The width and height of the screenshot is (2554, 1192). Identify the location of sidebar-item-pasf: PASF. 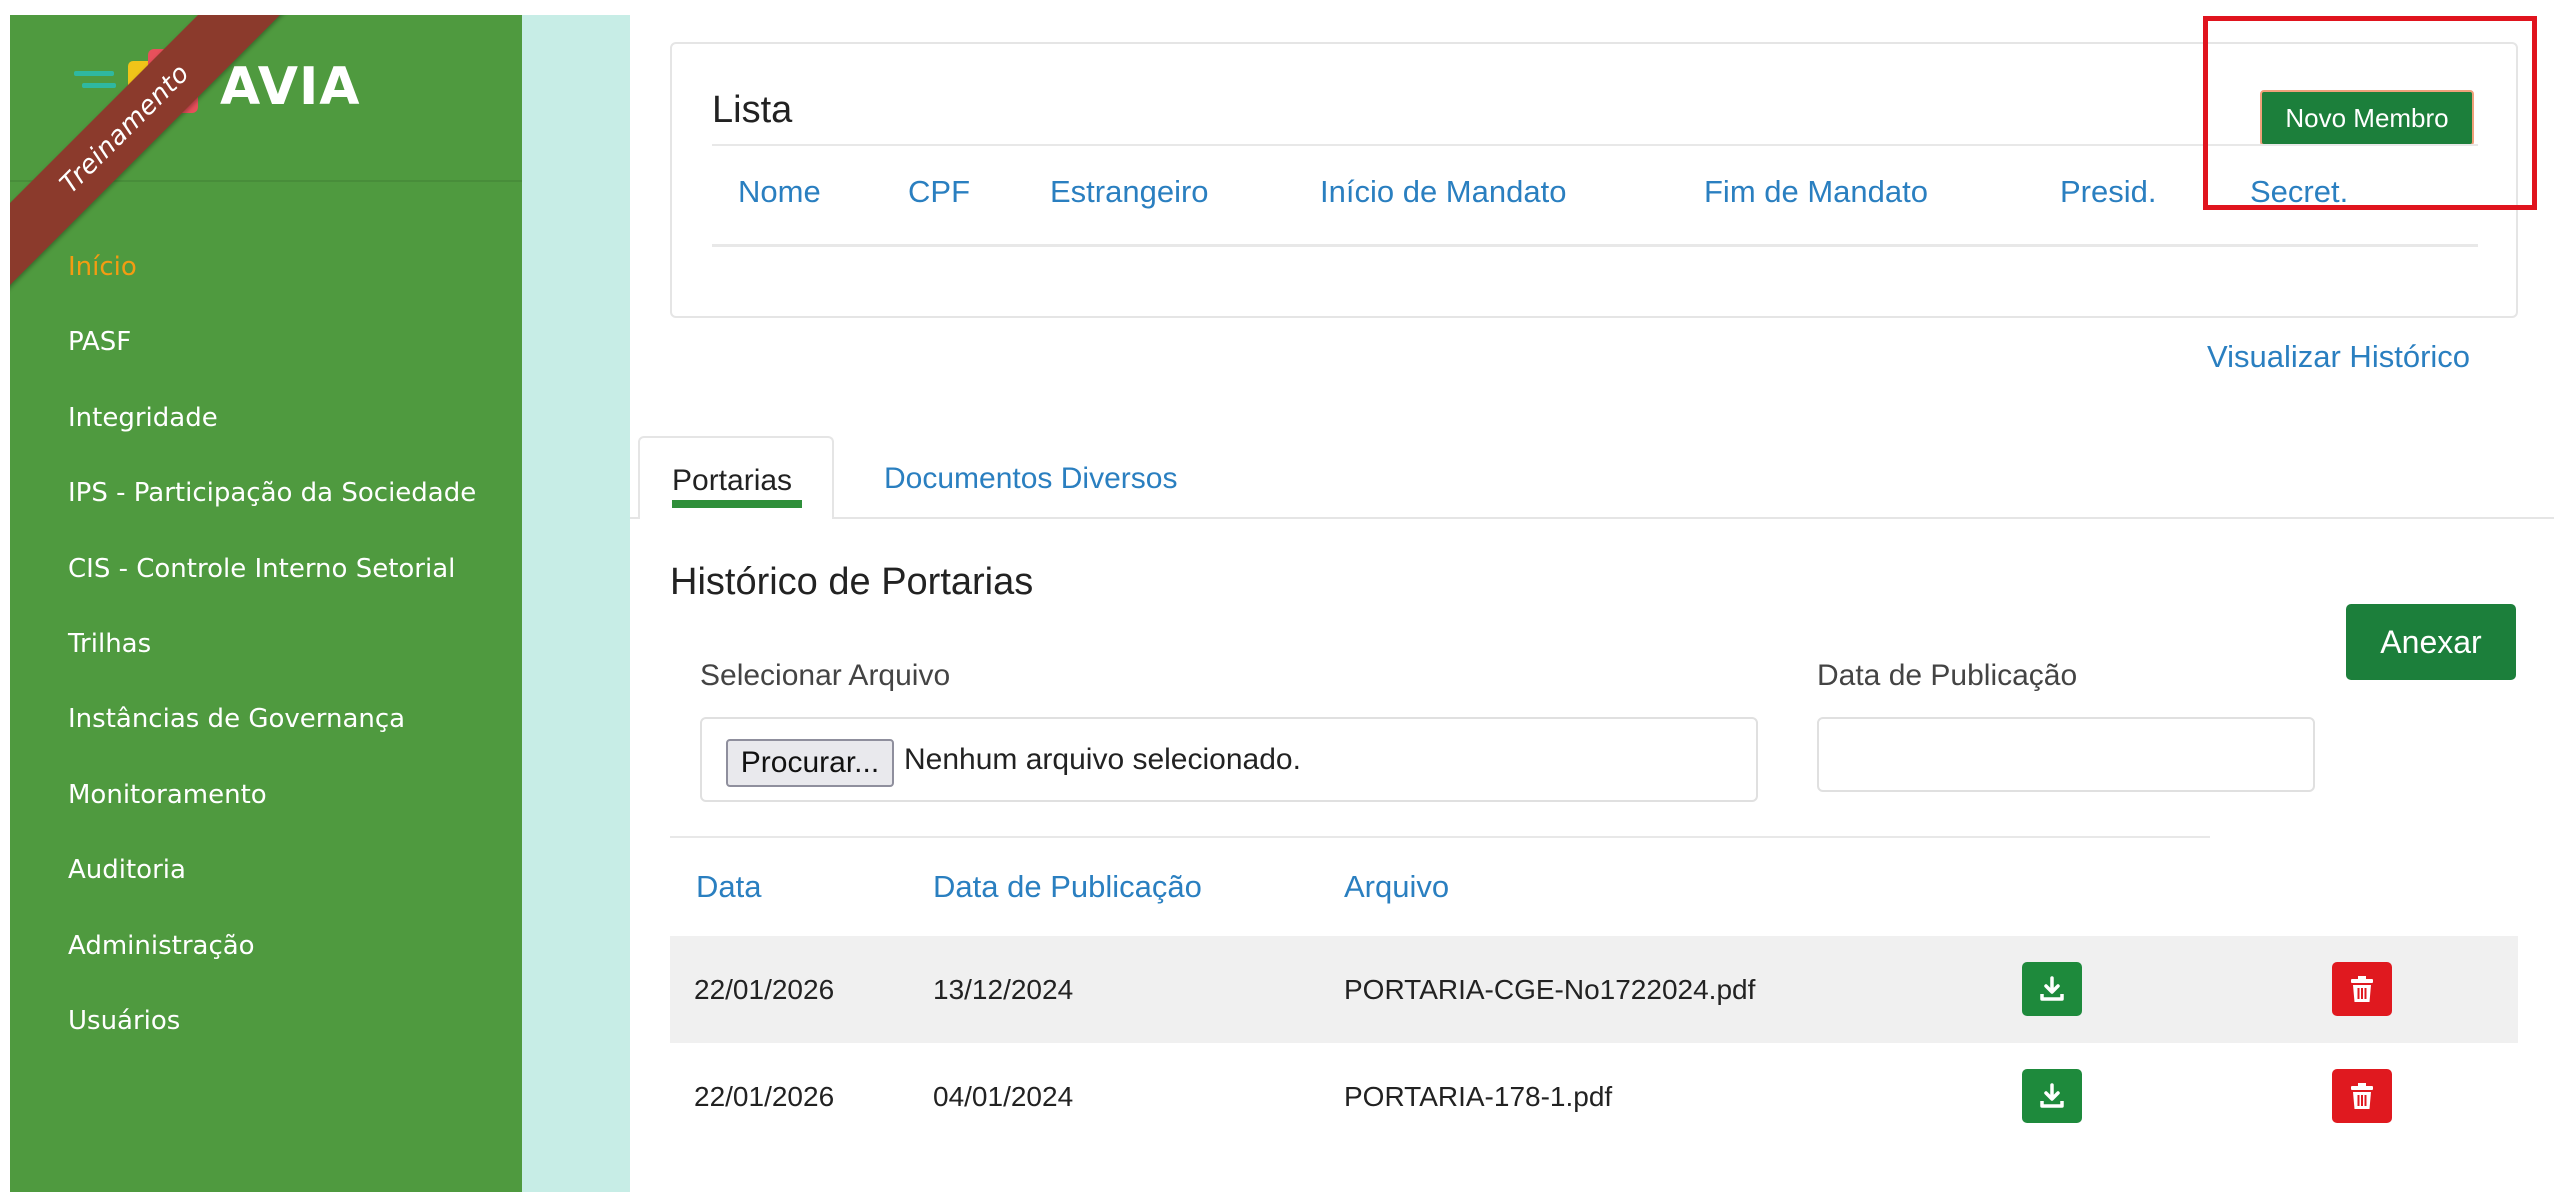
(272, 359).